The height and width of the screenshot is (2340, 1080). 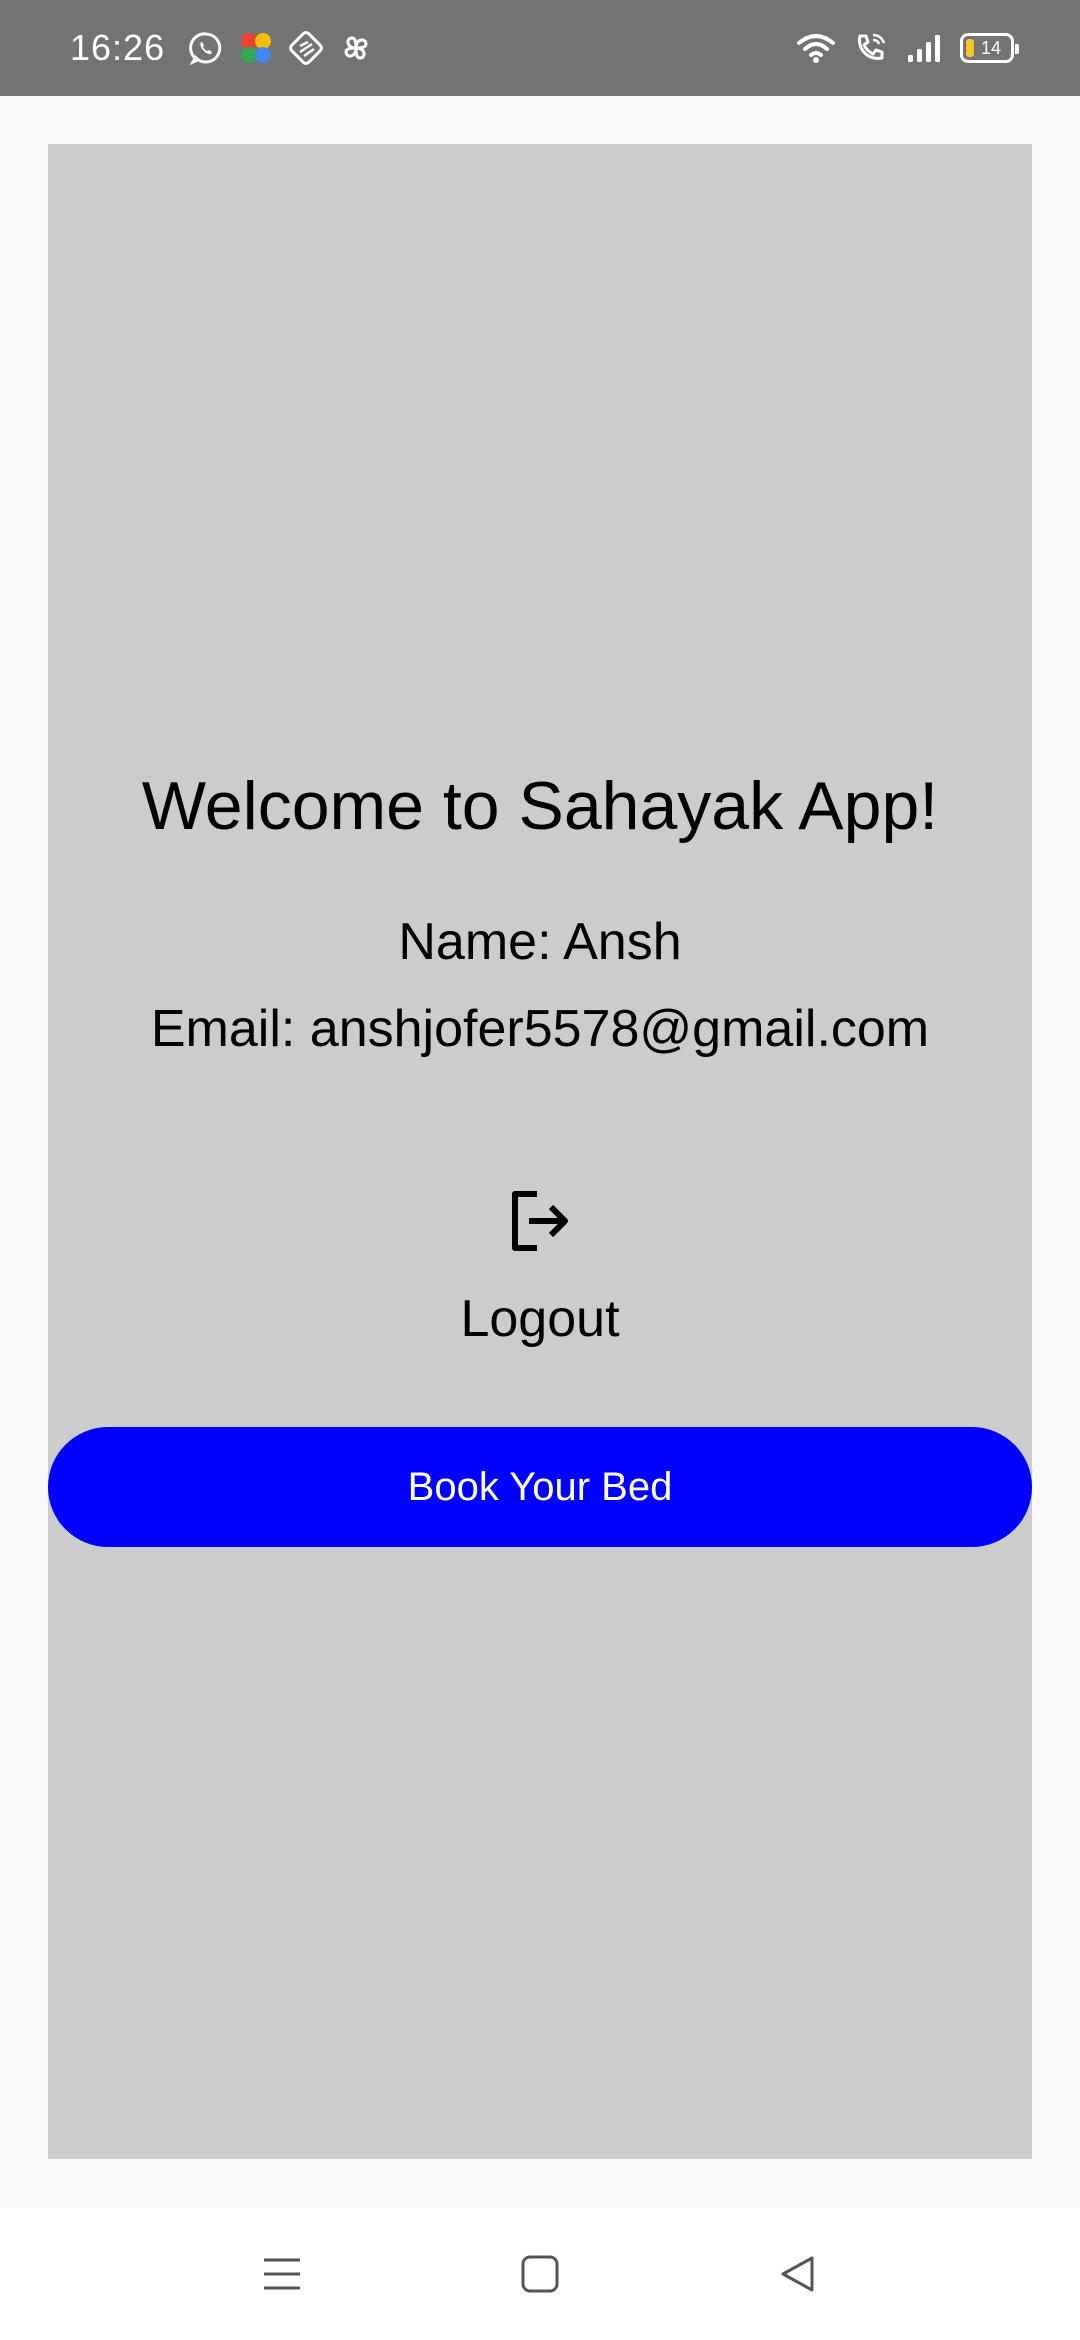 I want to click on welcome-title: Welcome to Sahayak App!, so click(x=540, y=806).